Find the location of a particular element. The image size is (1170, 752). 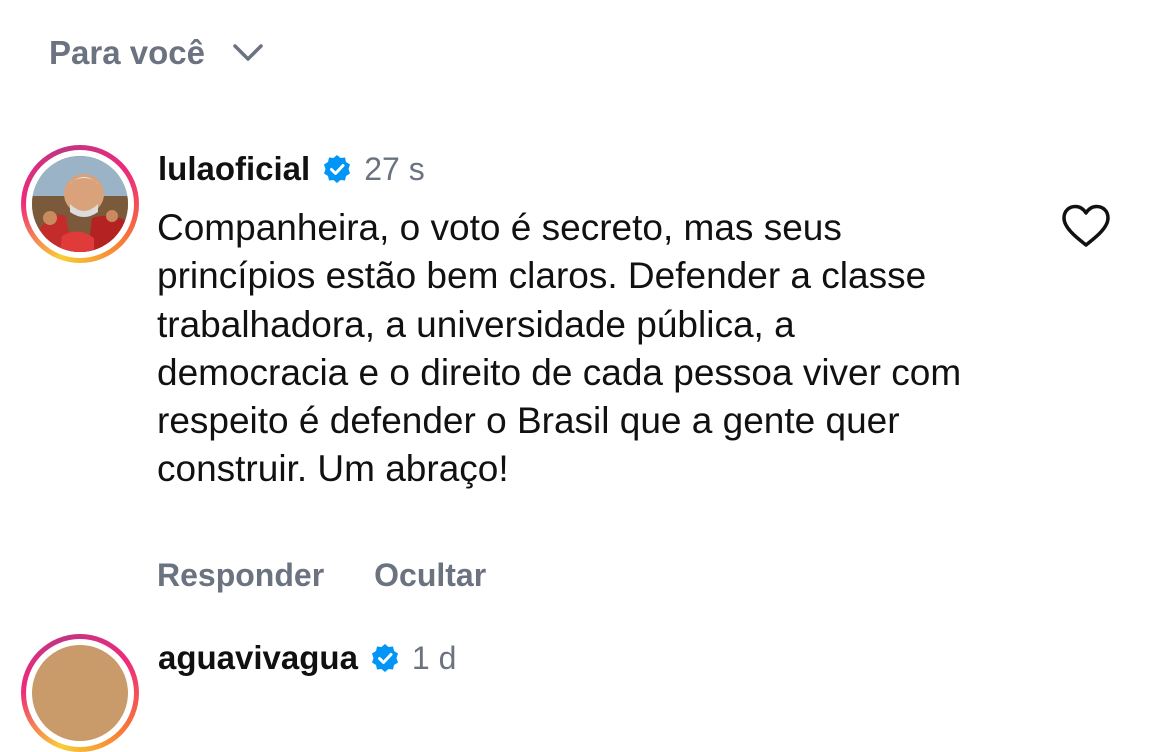

feed-filter-label: Para você is located at coordinates (127, 52).